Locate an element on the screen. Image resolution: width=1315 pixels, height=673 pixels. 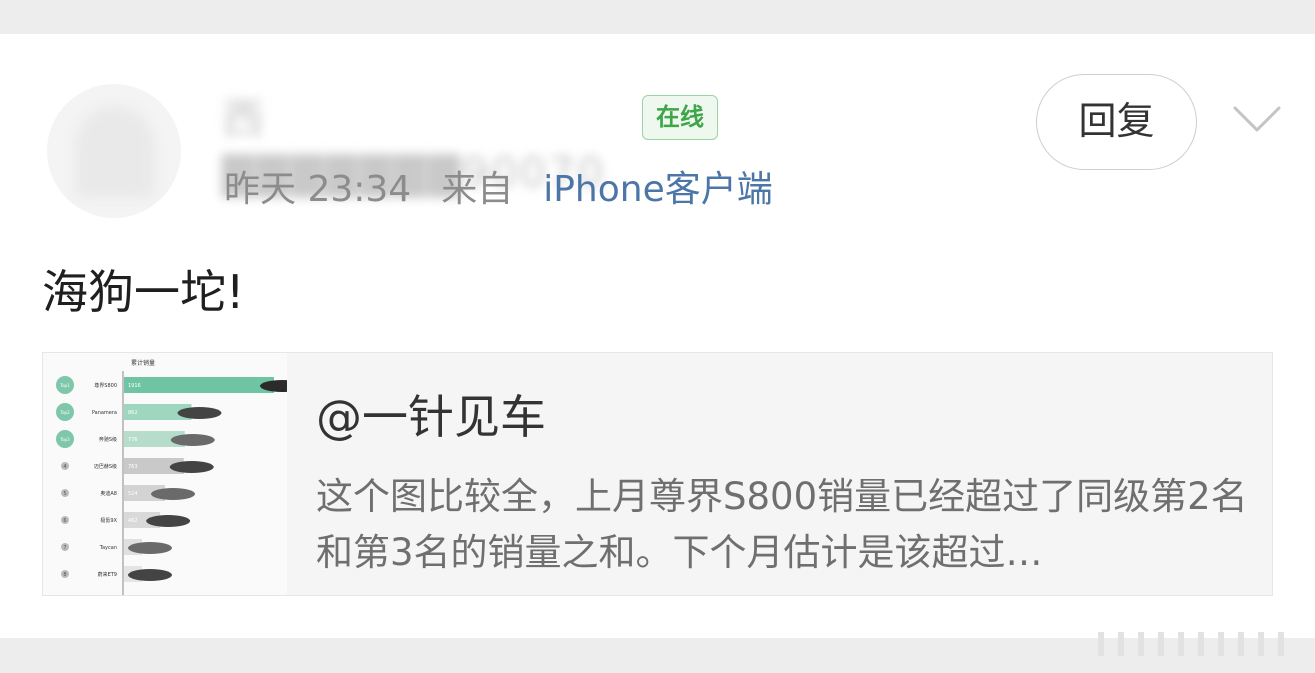
sales-value-label: 462 is located at coordinates (133, 521).